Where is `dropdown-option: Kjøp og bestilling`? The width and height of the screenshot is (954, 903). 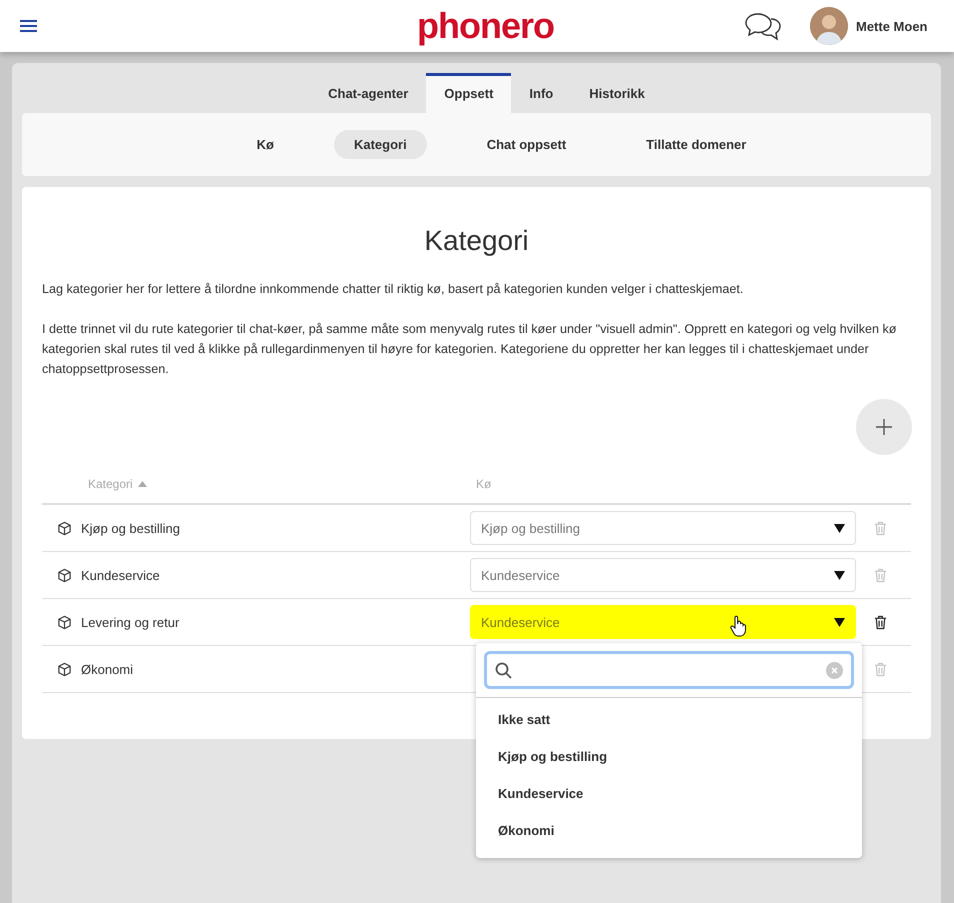
dropdown-option: Kjøp og bestilling is located at coordinates (669, 757).